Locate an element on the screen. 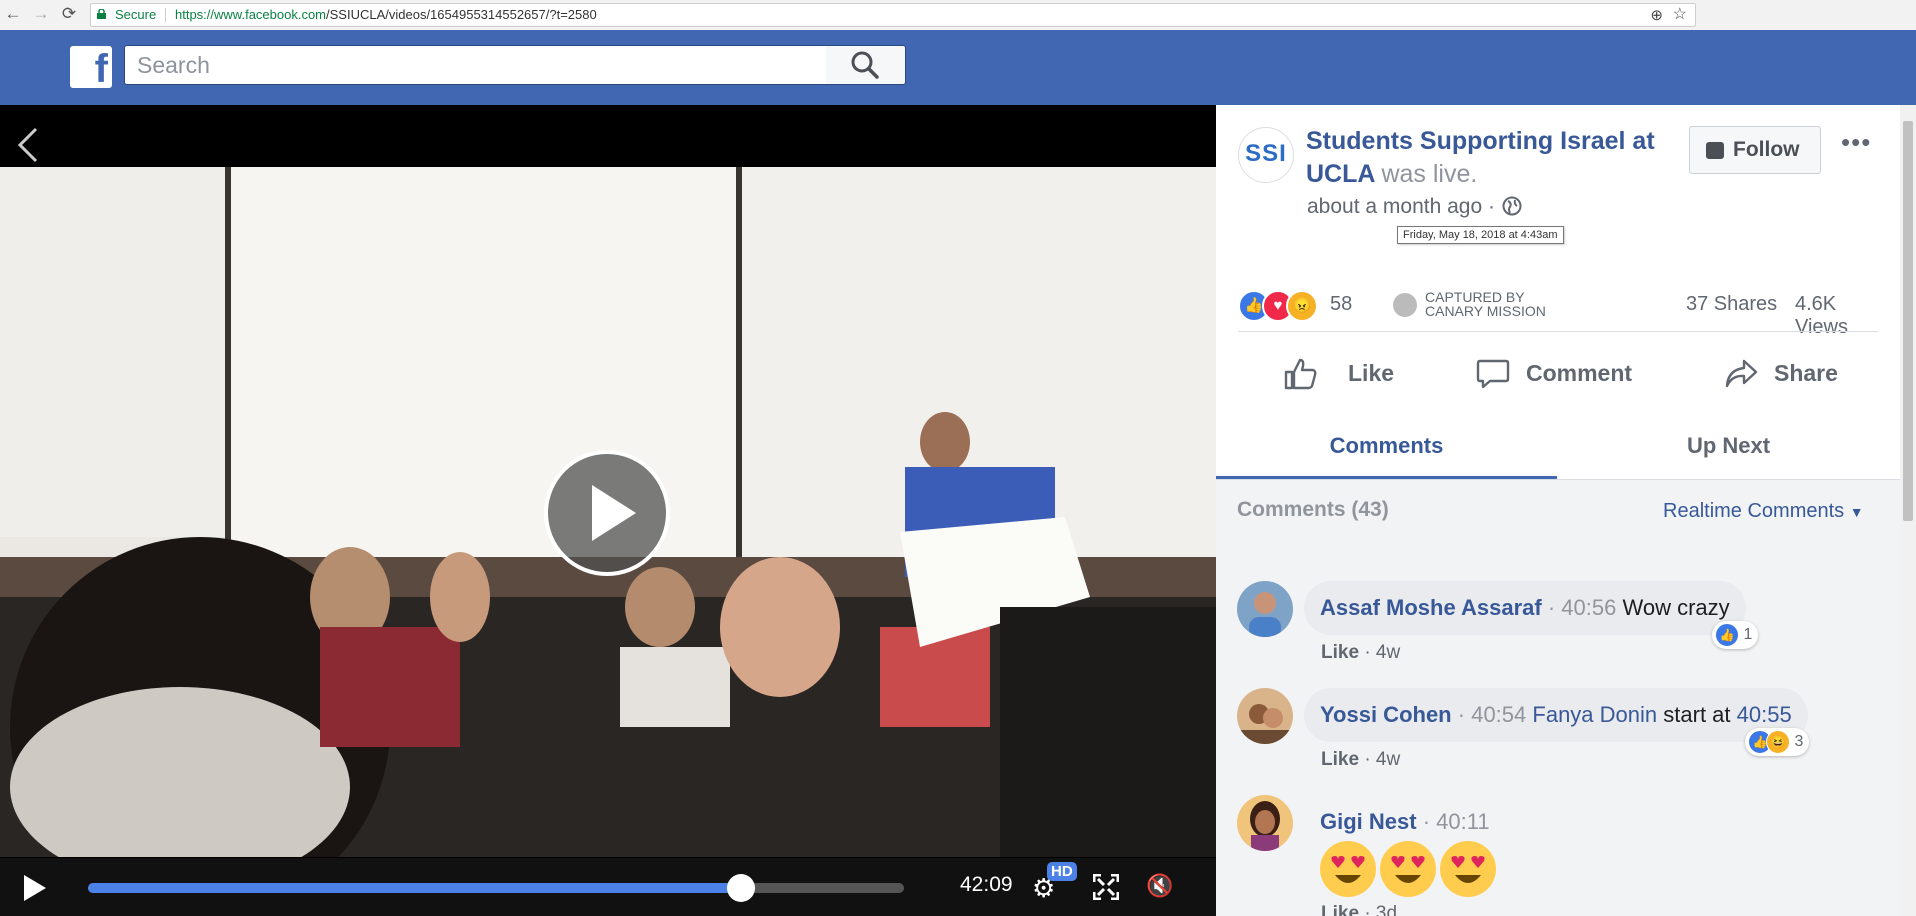 The width and height of the screenshot is (1916, 916). tab-comments: Comments is located at coordinates (1386, 446).